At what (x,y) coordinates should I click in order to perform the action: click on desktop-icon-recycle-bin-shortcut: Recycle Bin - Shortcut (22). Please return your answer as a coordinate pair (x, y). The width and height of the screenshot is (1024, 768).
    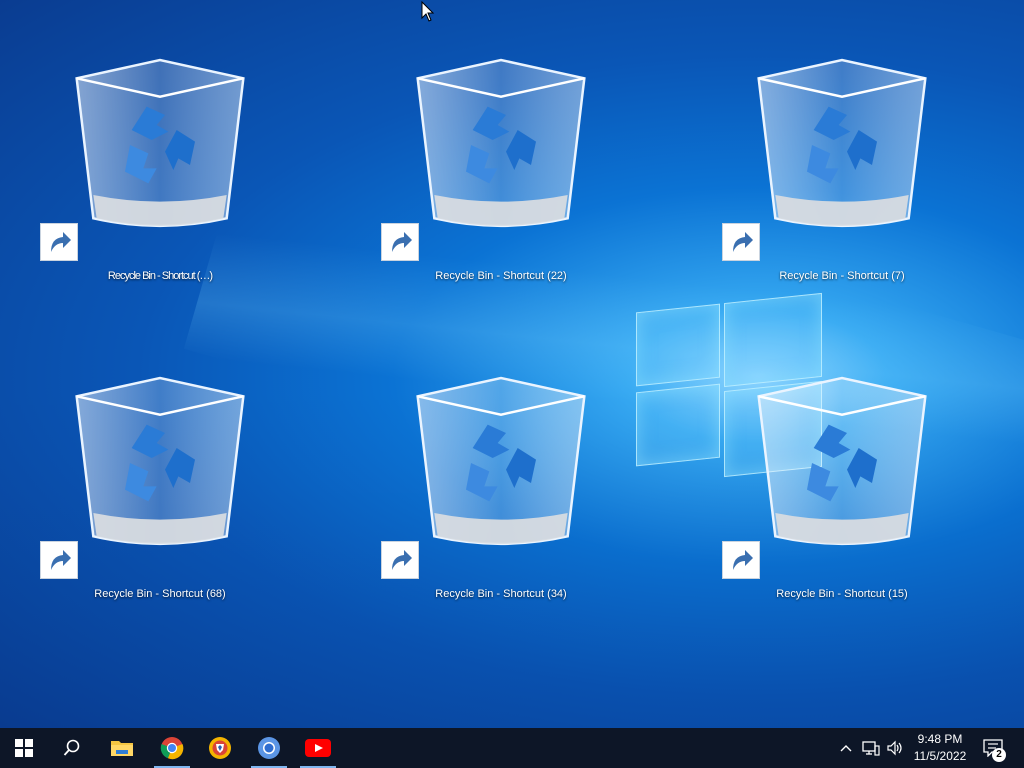
    Looking at the image, I should click on (501, 165).